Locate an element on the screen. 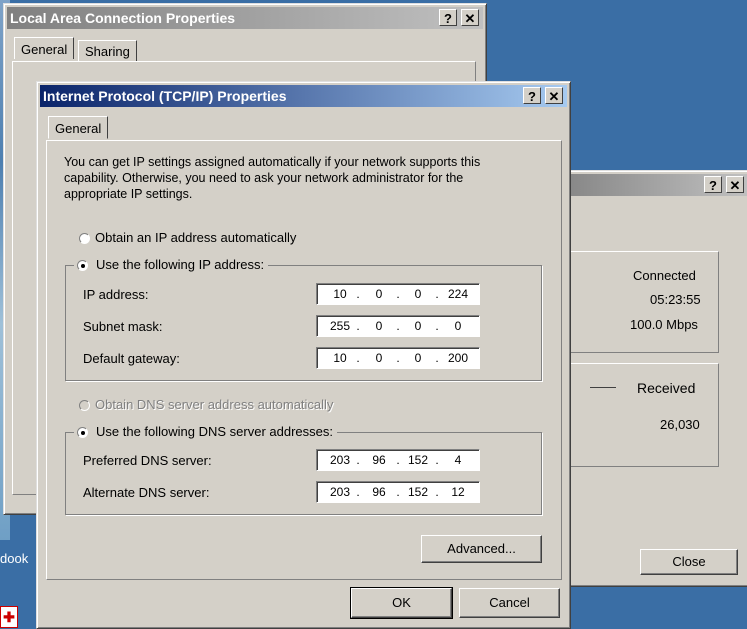  alternate-dns-field: 203 . 96 . 152 . 12 is located at coordinates (398, 492).